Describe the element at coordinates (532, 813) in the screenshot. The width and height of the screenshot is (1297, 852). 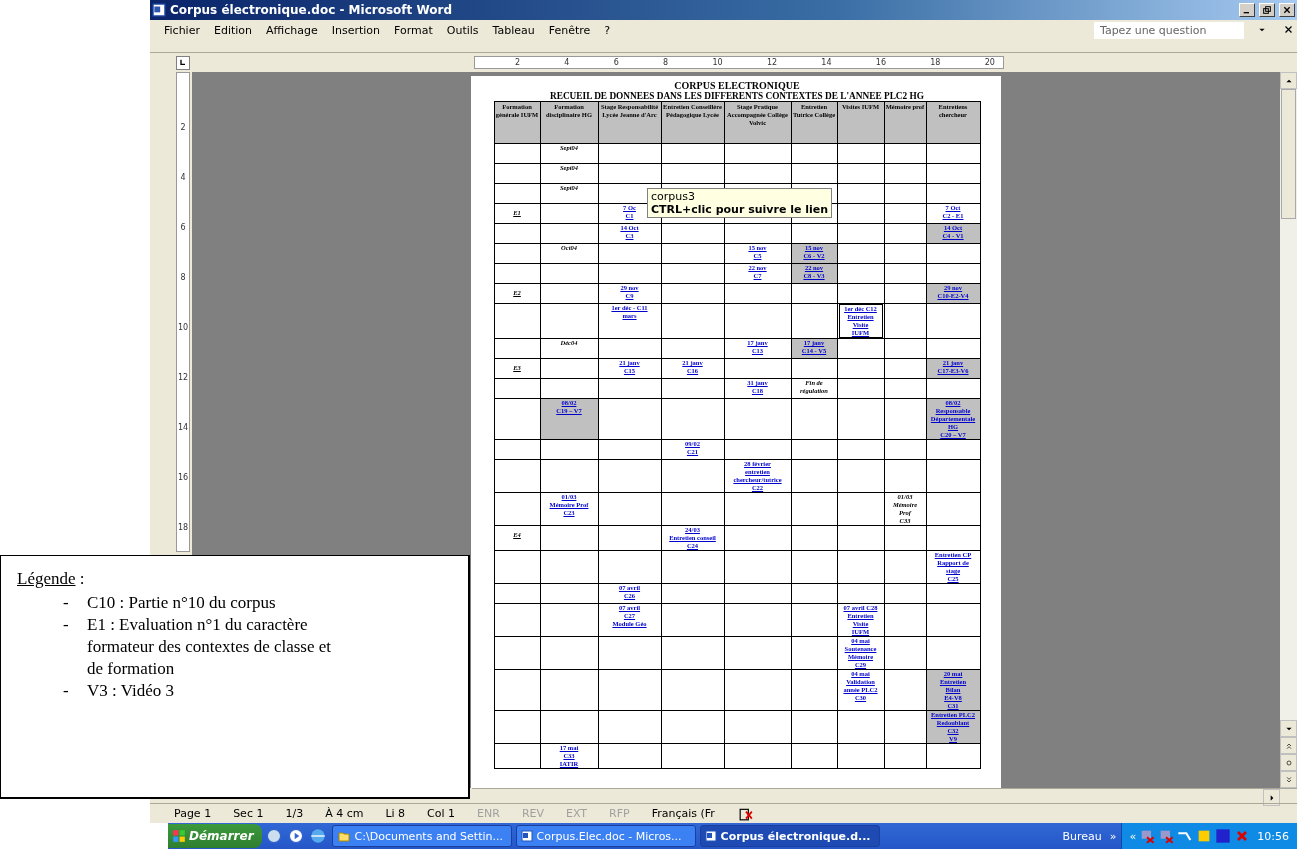
I see `status-item: REV` at that location.